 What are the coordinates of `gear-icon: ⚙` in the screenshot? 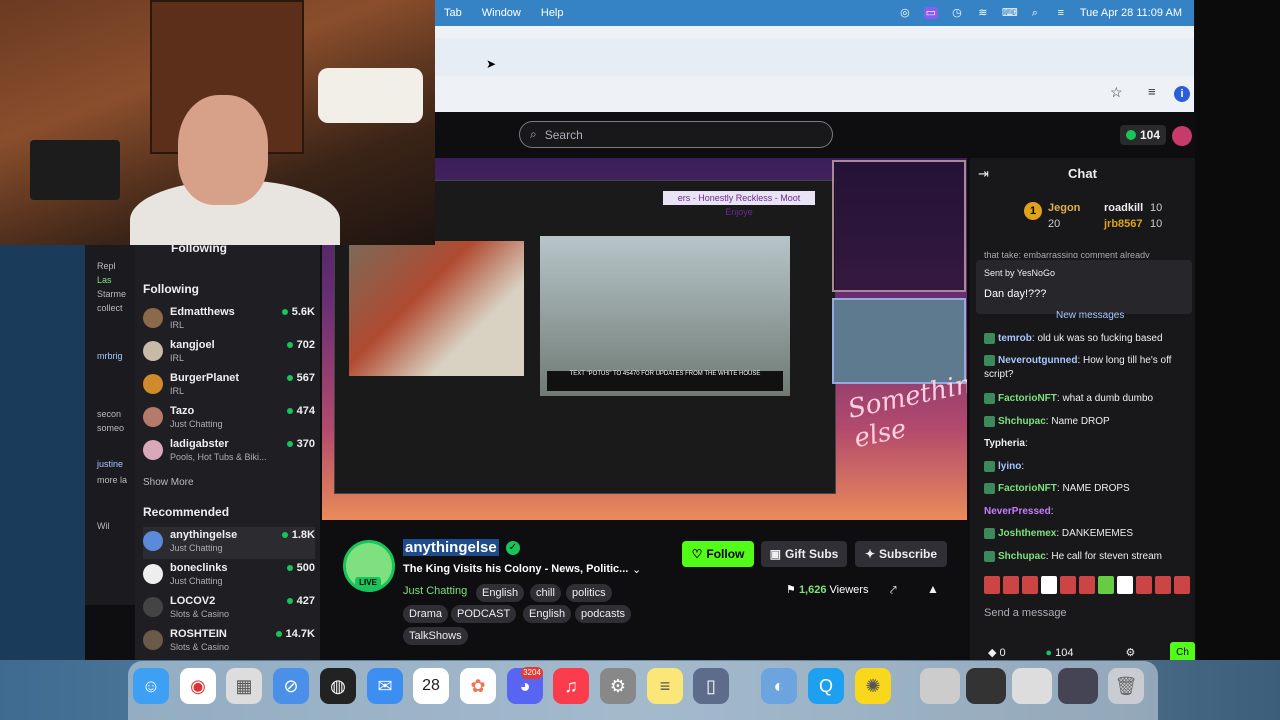 It's located at (1130, 653).